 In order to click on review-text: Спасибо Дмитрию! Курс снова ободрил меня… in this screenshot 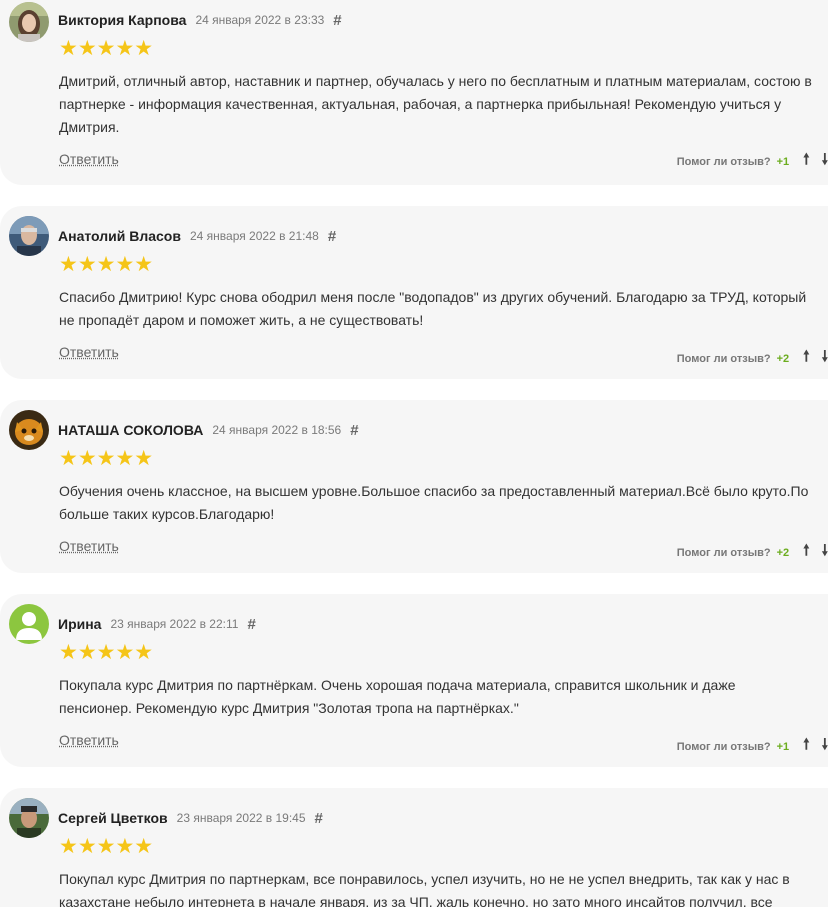, I will do `click(443, 309)`.